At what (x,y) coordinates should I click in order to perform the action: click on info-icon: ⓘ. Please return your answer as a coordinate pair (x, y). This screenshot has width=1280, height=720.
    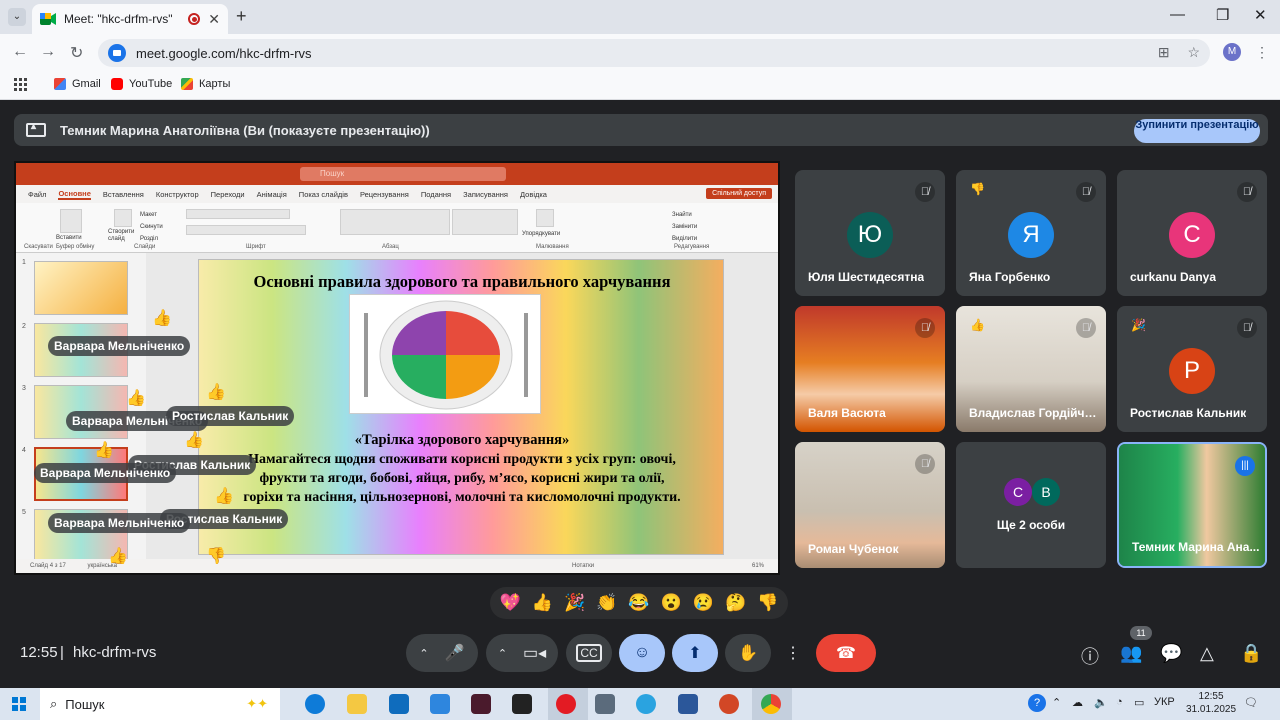
    Looking at the image, I should click on (1090, 656).